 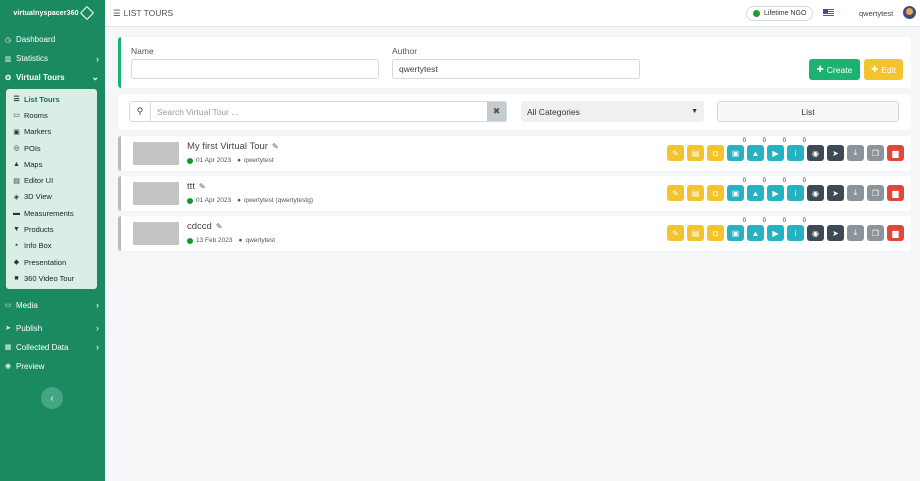 I want to click on sidebar-item-preview: ◉ Preview, so click(x=52, y=366).